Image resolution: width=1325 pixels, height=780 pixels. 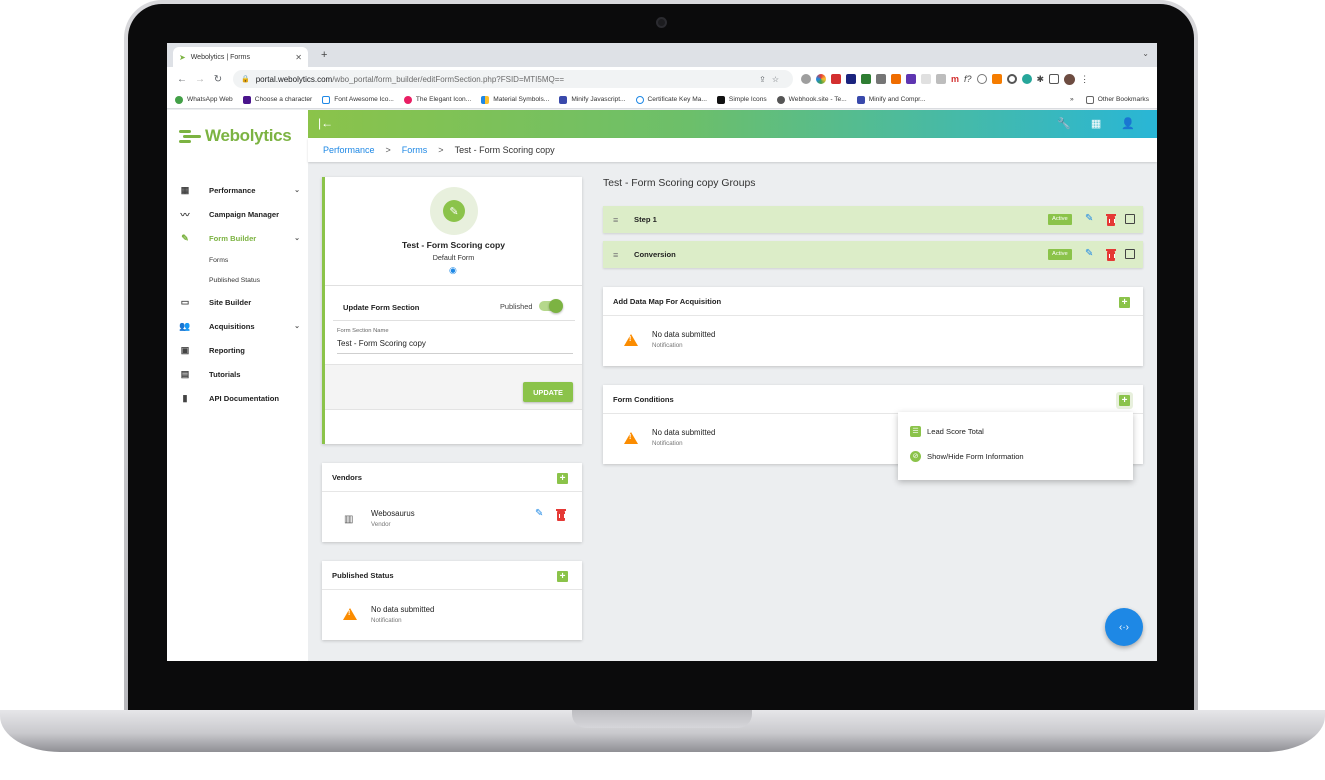 I want to click on new-tab-icon: +, so click(x=324, y=55).